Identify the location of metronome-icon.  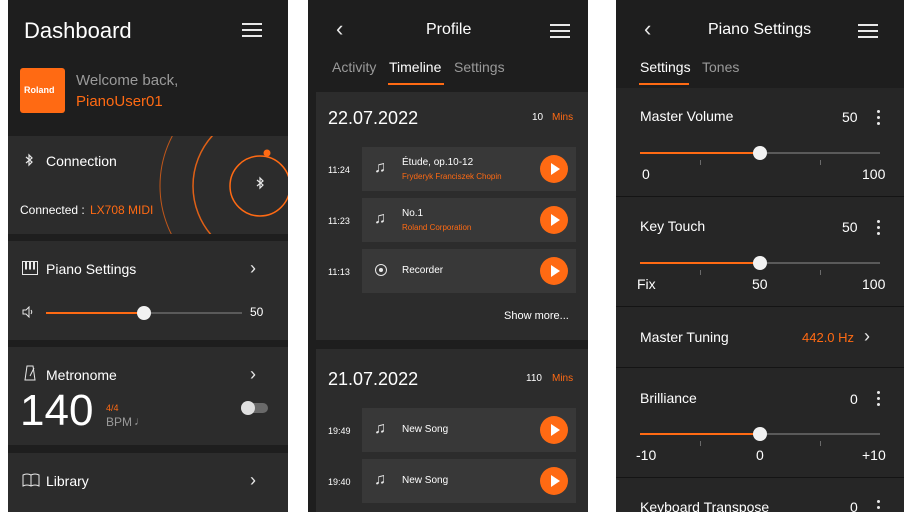
(30, 373).